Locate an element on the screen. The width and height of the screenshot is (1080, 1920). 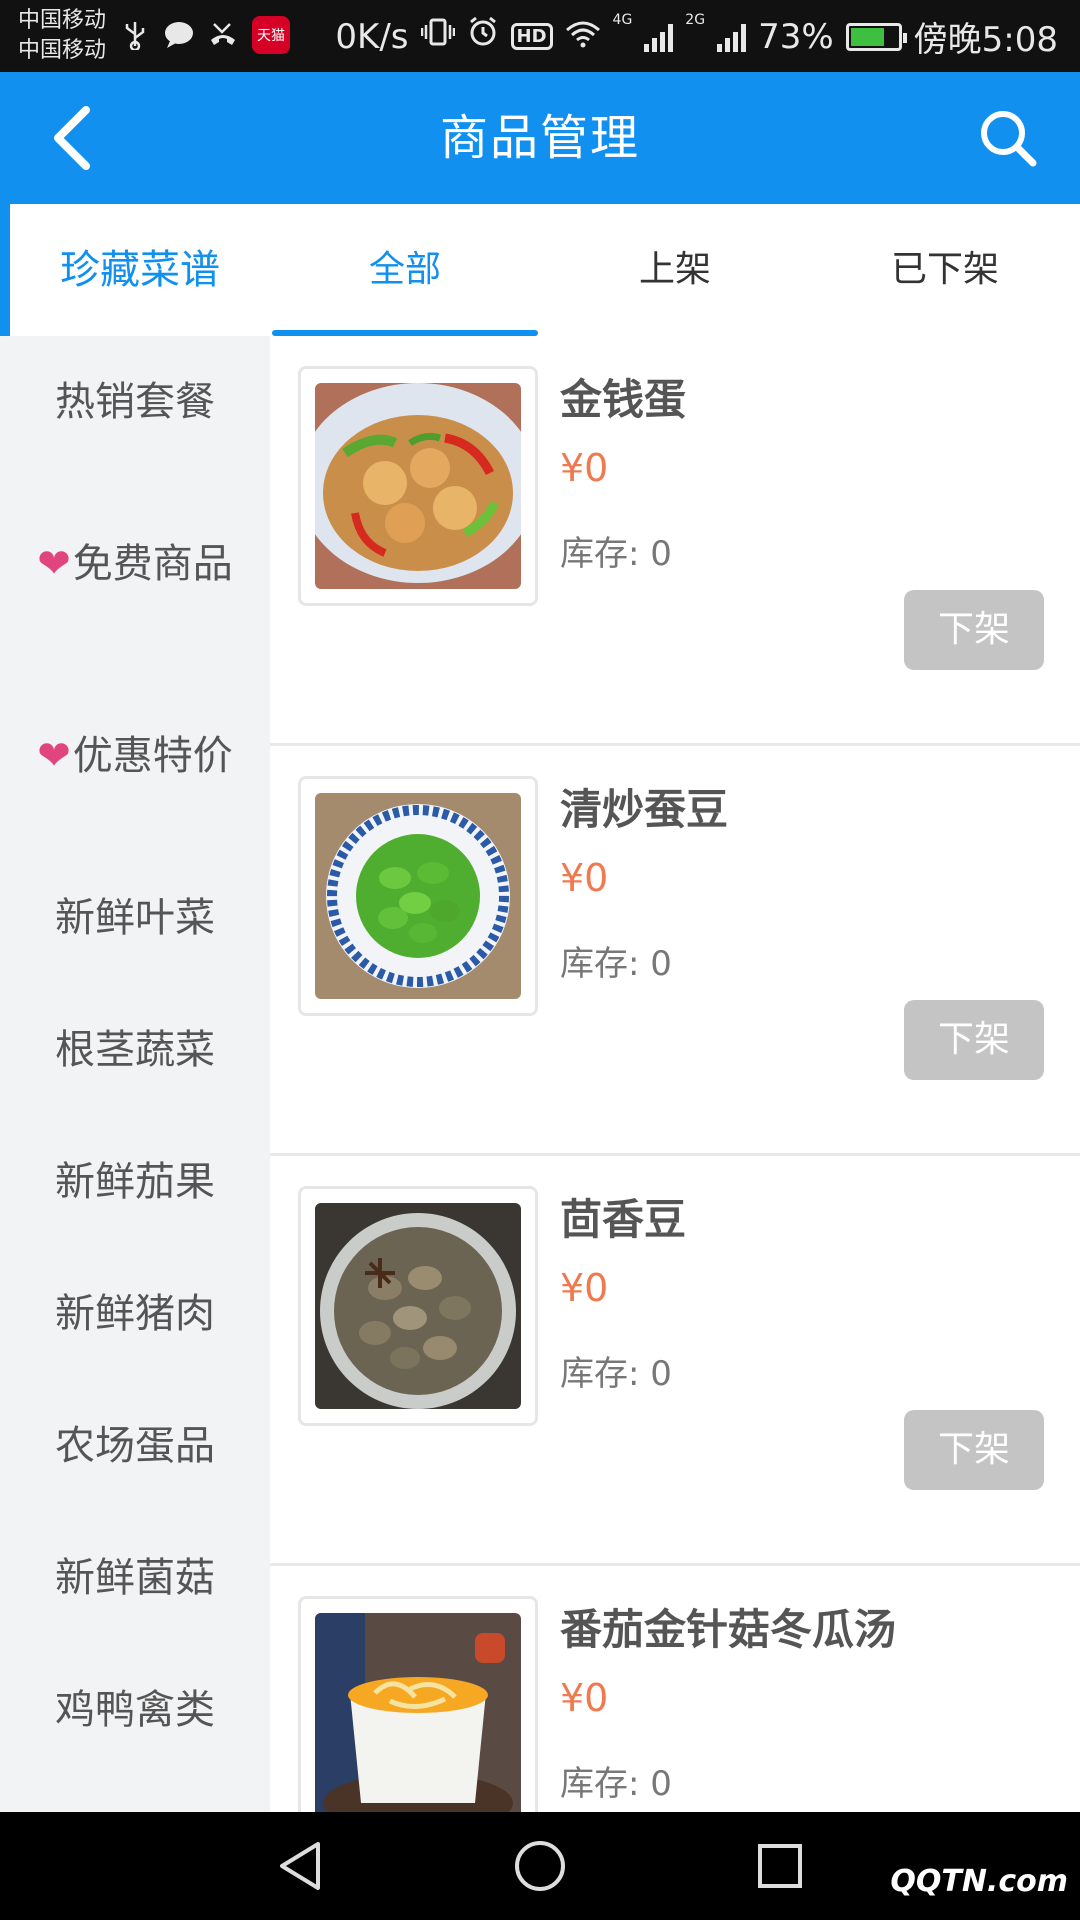
net-type-1: 4G is located at coordinates (622, 20).